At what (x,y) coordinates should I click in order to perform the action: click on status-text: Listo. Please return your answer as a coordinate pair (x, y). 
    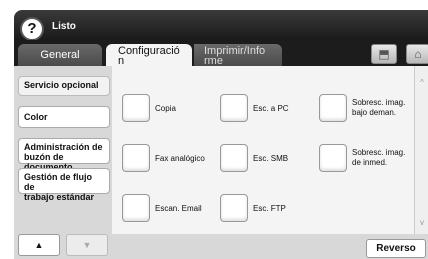
    Looking at the image, I should click on (64, 26).